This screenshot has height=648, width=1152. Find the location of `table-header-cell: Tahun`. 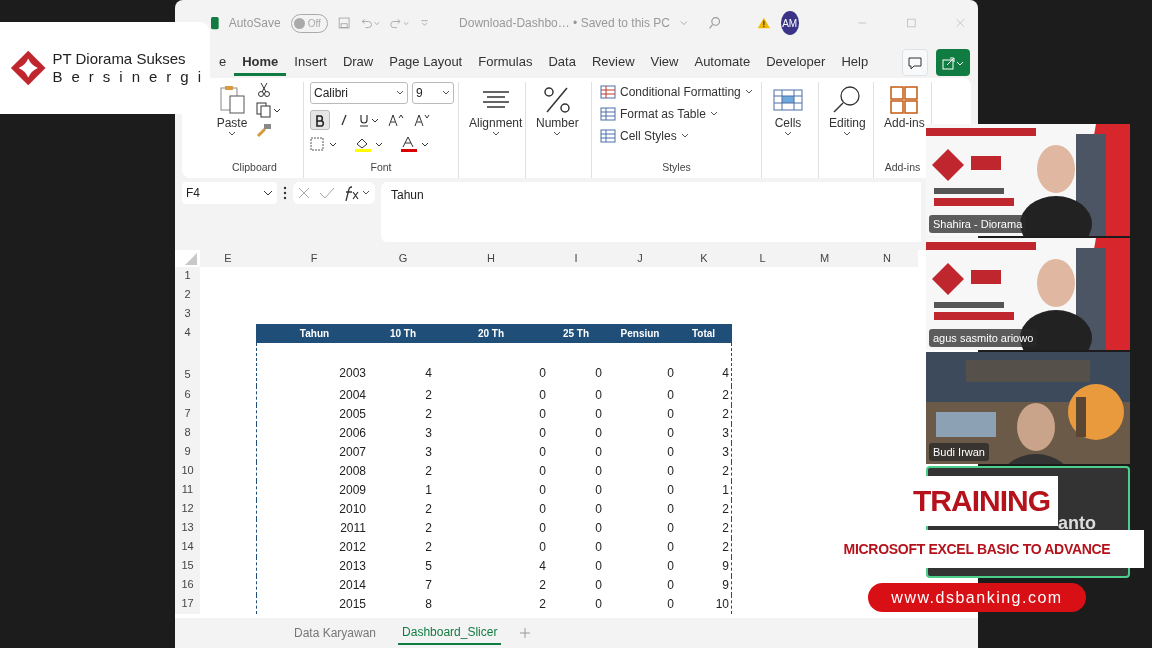

table-header-cell: Tahun is located at coordinates (314, 333).